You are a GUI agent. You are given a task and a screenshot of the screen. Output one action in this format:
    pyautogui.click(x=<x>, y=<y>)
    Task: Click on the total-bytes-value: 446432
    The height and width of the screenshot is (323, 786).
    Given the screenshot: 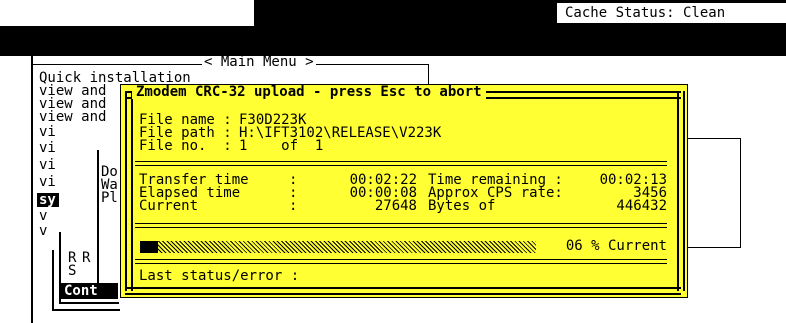 What is the action you would take?
    pyautogui.click(x=641, y=206)
    